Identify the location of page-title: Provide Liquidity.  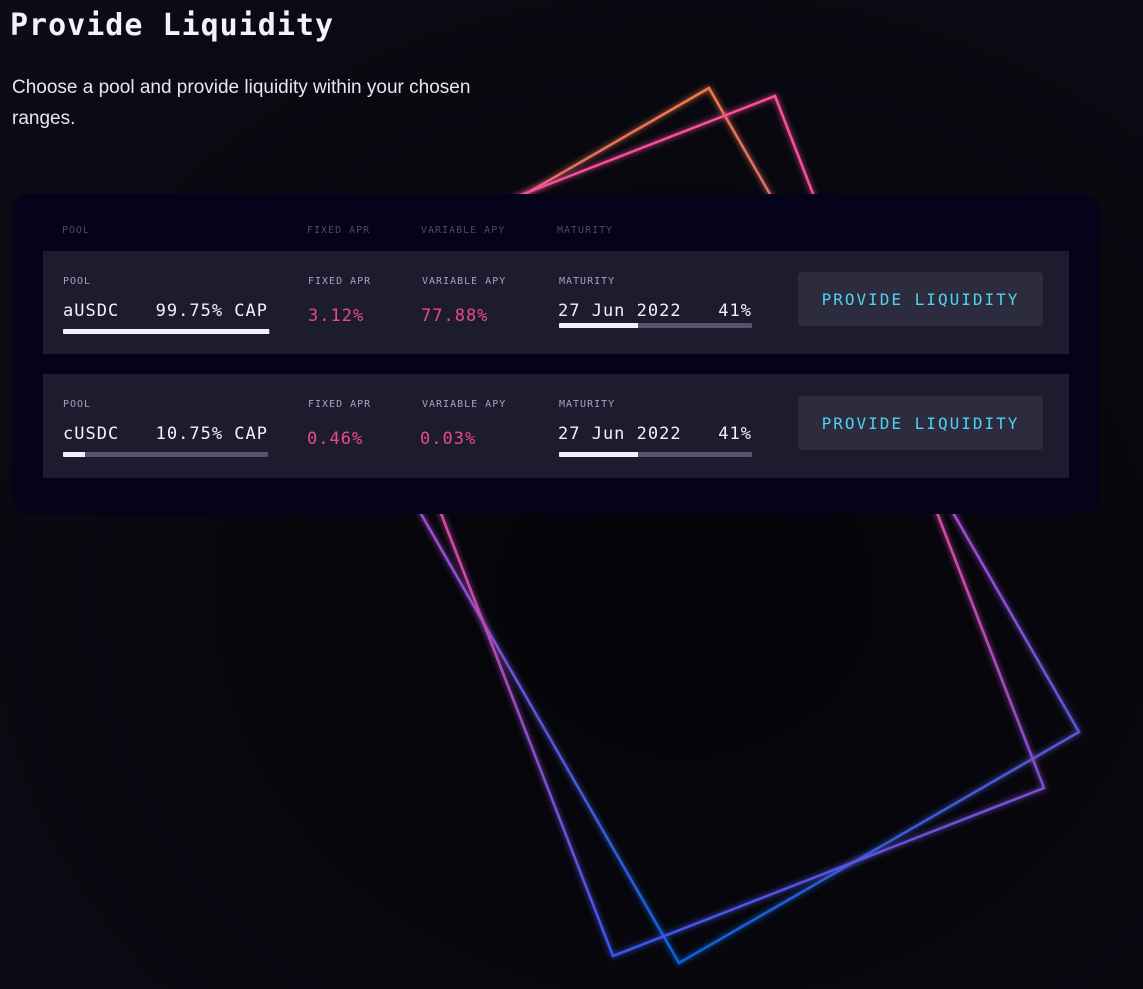
(172, 25).